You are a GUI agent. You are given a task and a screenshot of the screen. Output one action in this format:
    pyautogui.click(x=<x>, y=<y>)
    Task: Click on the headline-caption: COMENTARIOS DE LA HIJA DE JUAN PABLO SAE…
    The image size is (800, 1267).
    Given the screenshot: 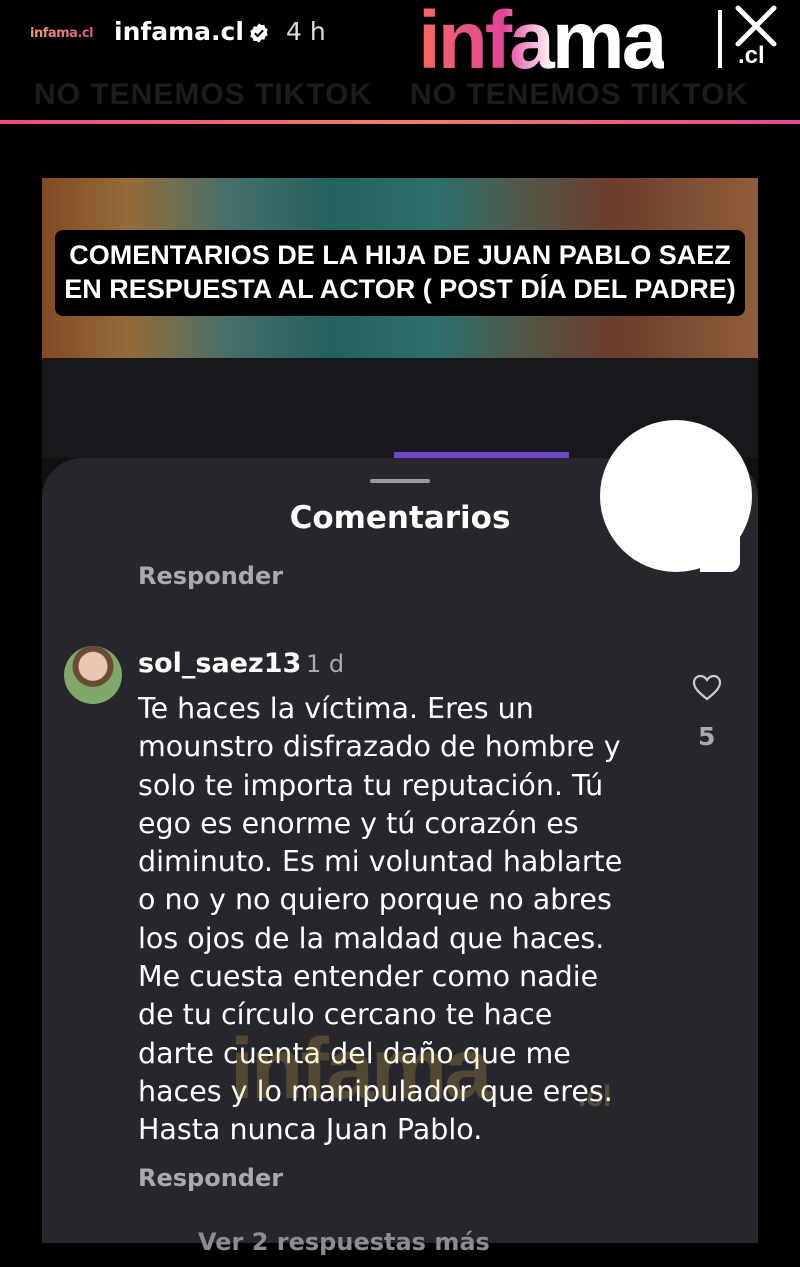 What is the action you would take?
    pyautogui.click(x=400, y=273)
    